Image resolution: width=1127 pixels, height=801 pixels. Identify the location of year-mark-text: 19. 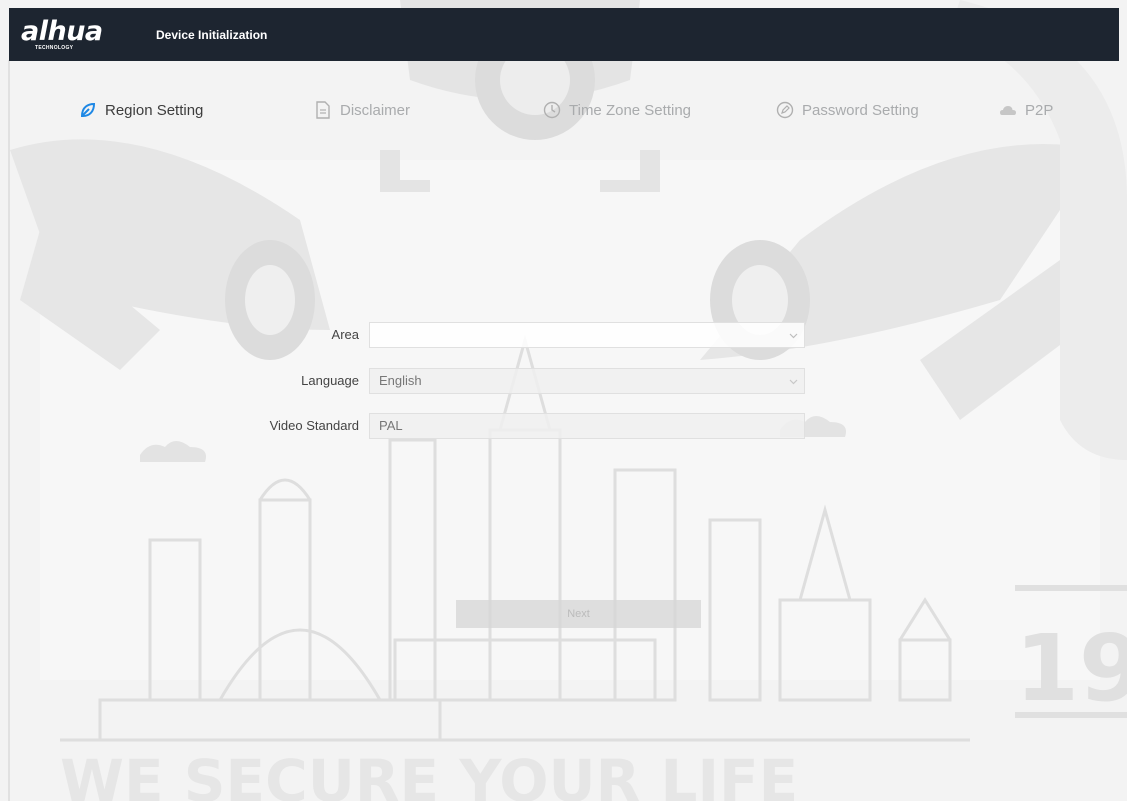
(1071, 668).